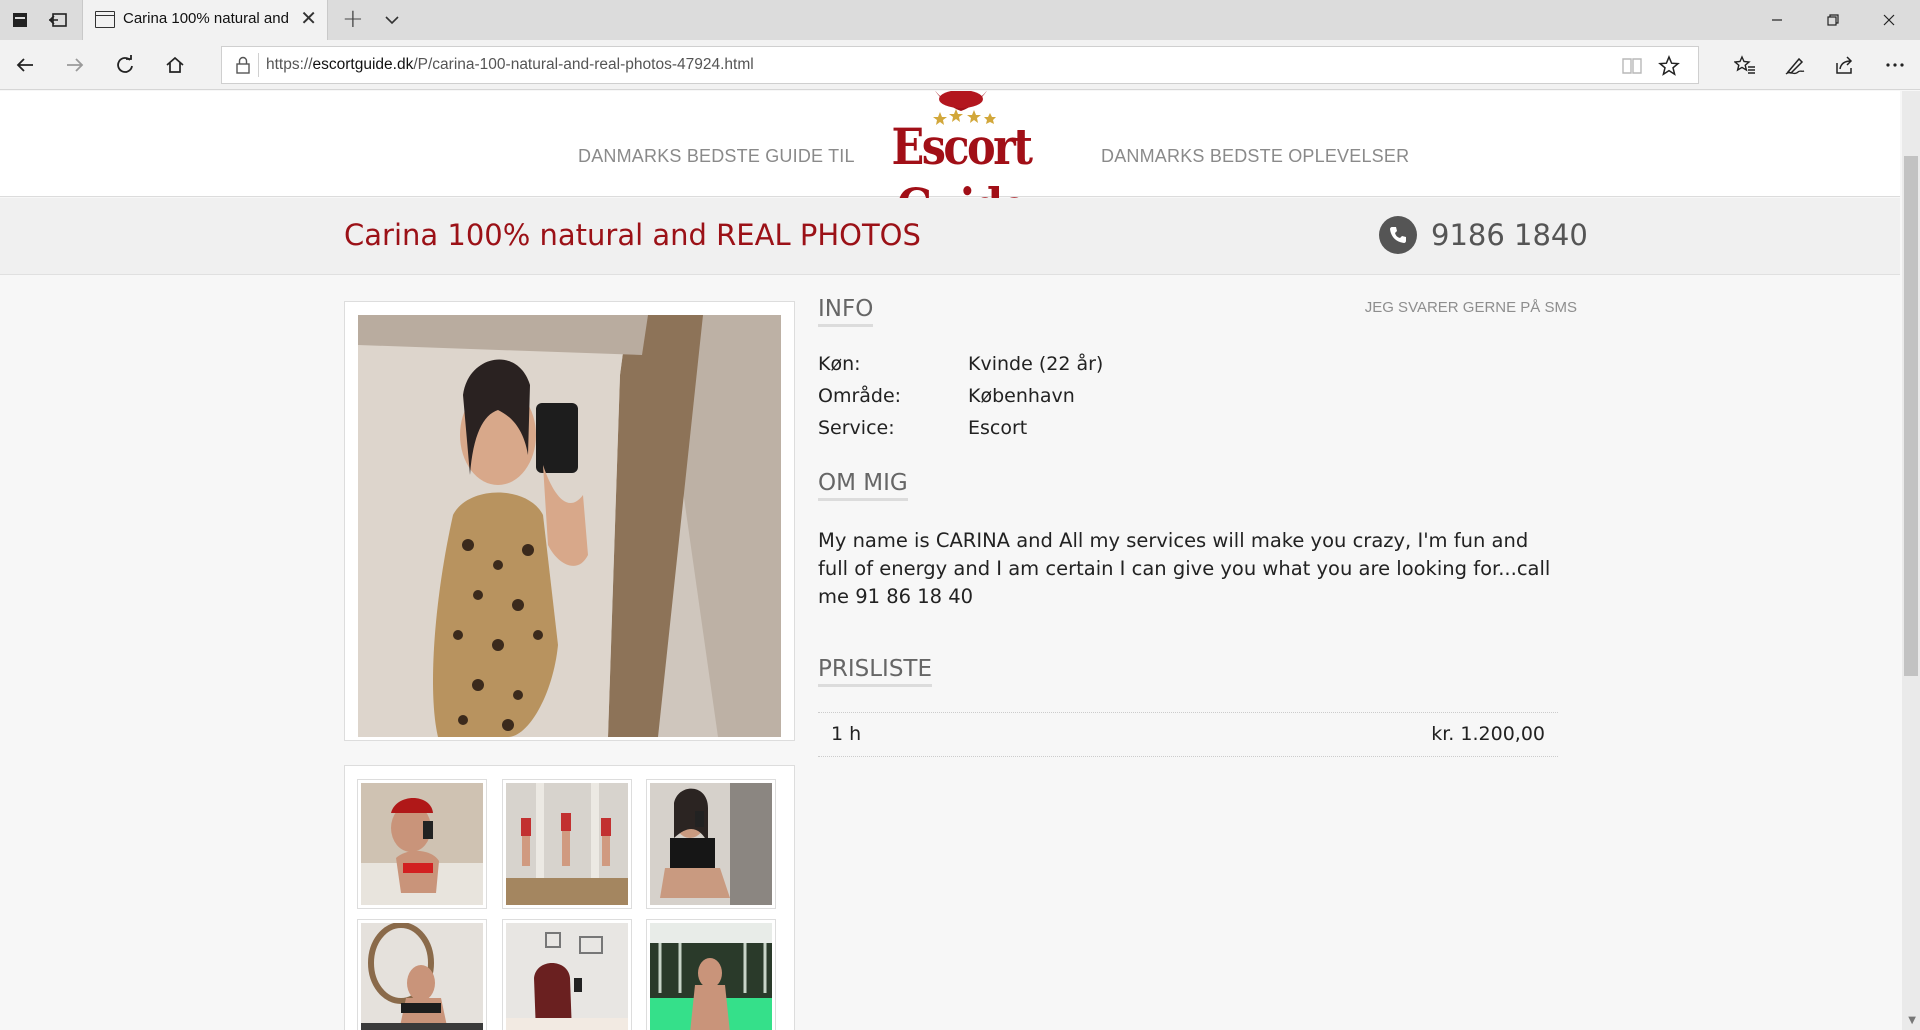 This screenshot has width=1920, height=1030. What do you see at coordinates (1509, 235) in the screenshot?
I see `phone-number: 9186 1840` at bounding box center [1509, 235].